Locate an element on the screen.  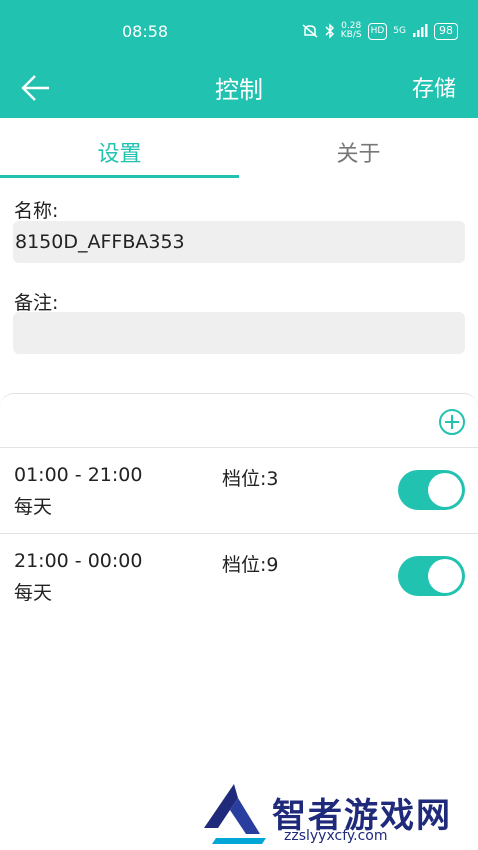
tab-settings: 设置 is located at coordinates (119, 149).